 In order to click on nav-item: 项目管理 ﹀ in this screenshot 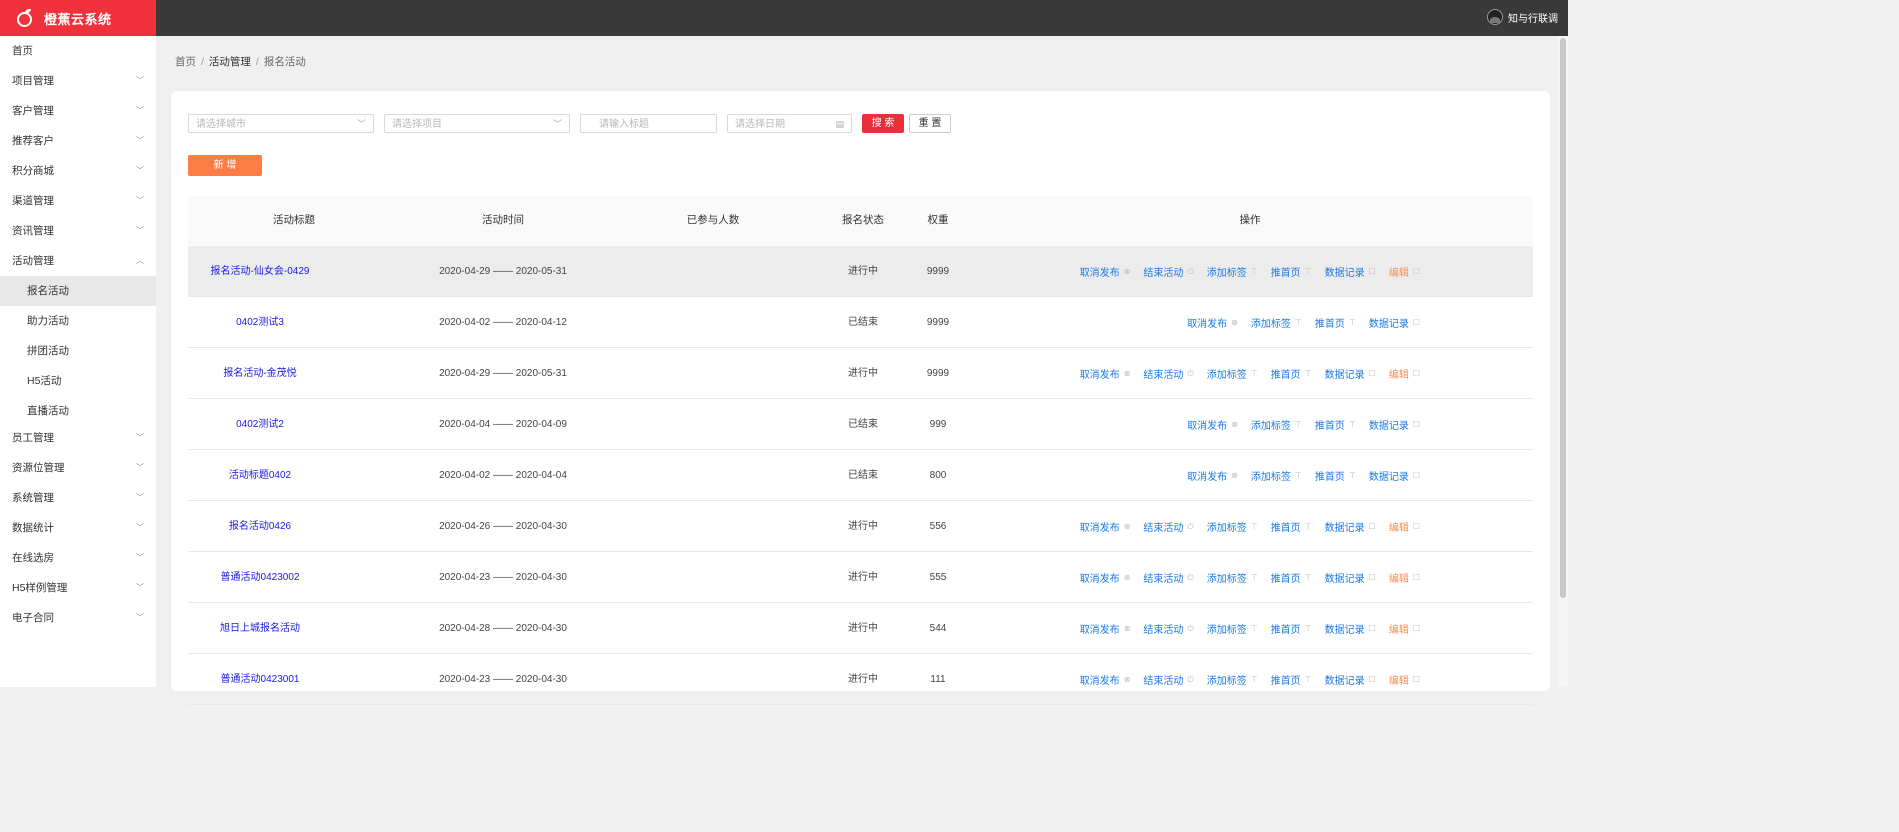, I will do `click(78, 81)`.